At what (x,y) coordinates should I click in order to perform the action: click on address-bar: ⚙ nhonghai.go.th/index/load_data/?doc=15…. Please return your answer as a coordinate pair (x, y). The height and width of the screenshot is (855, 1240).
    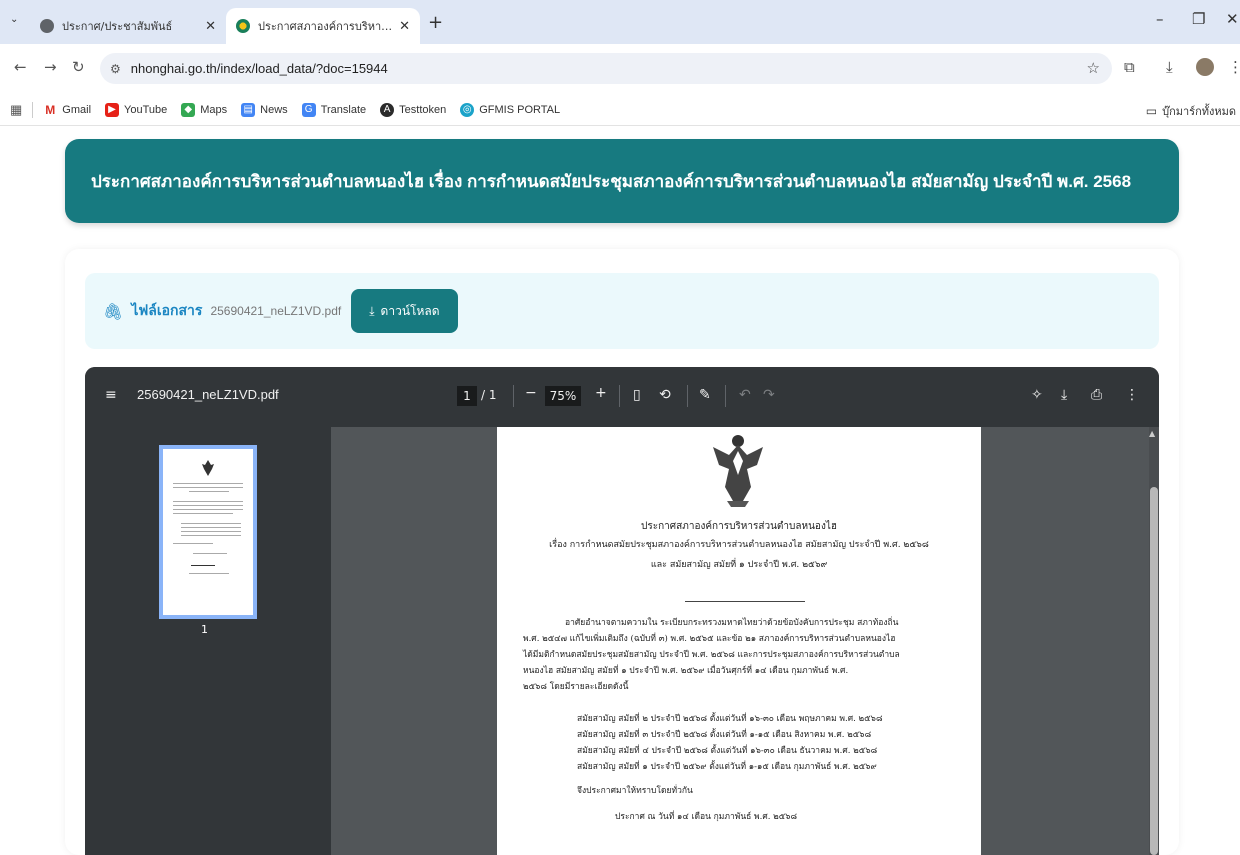
    Looking at the image, I should click on (606, 68).